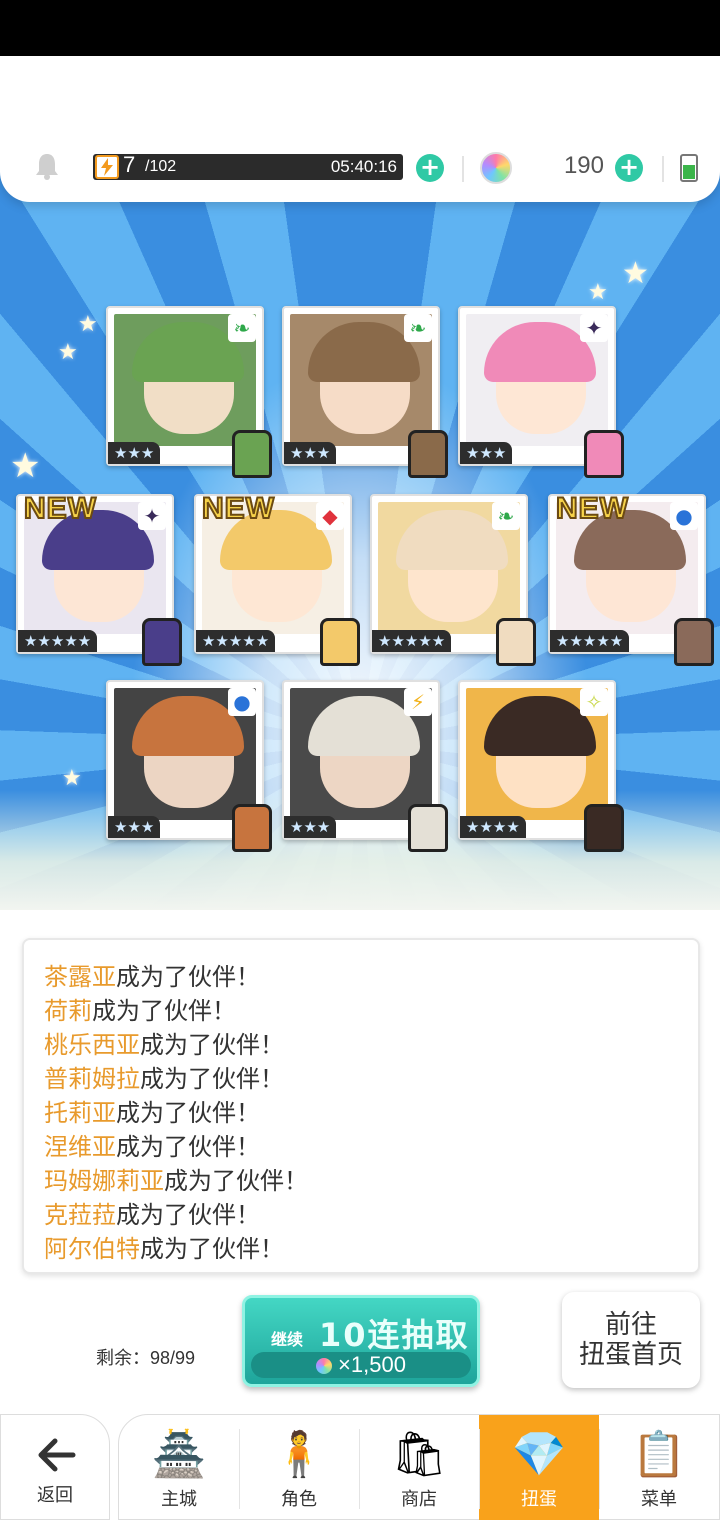 Image resolution: width=720 pixels, height=1520 pixels. I want to click on stamina-max: /102, so click(161, 166).